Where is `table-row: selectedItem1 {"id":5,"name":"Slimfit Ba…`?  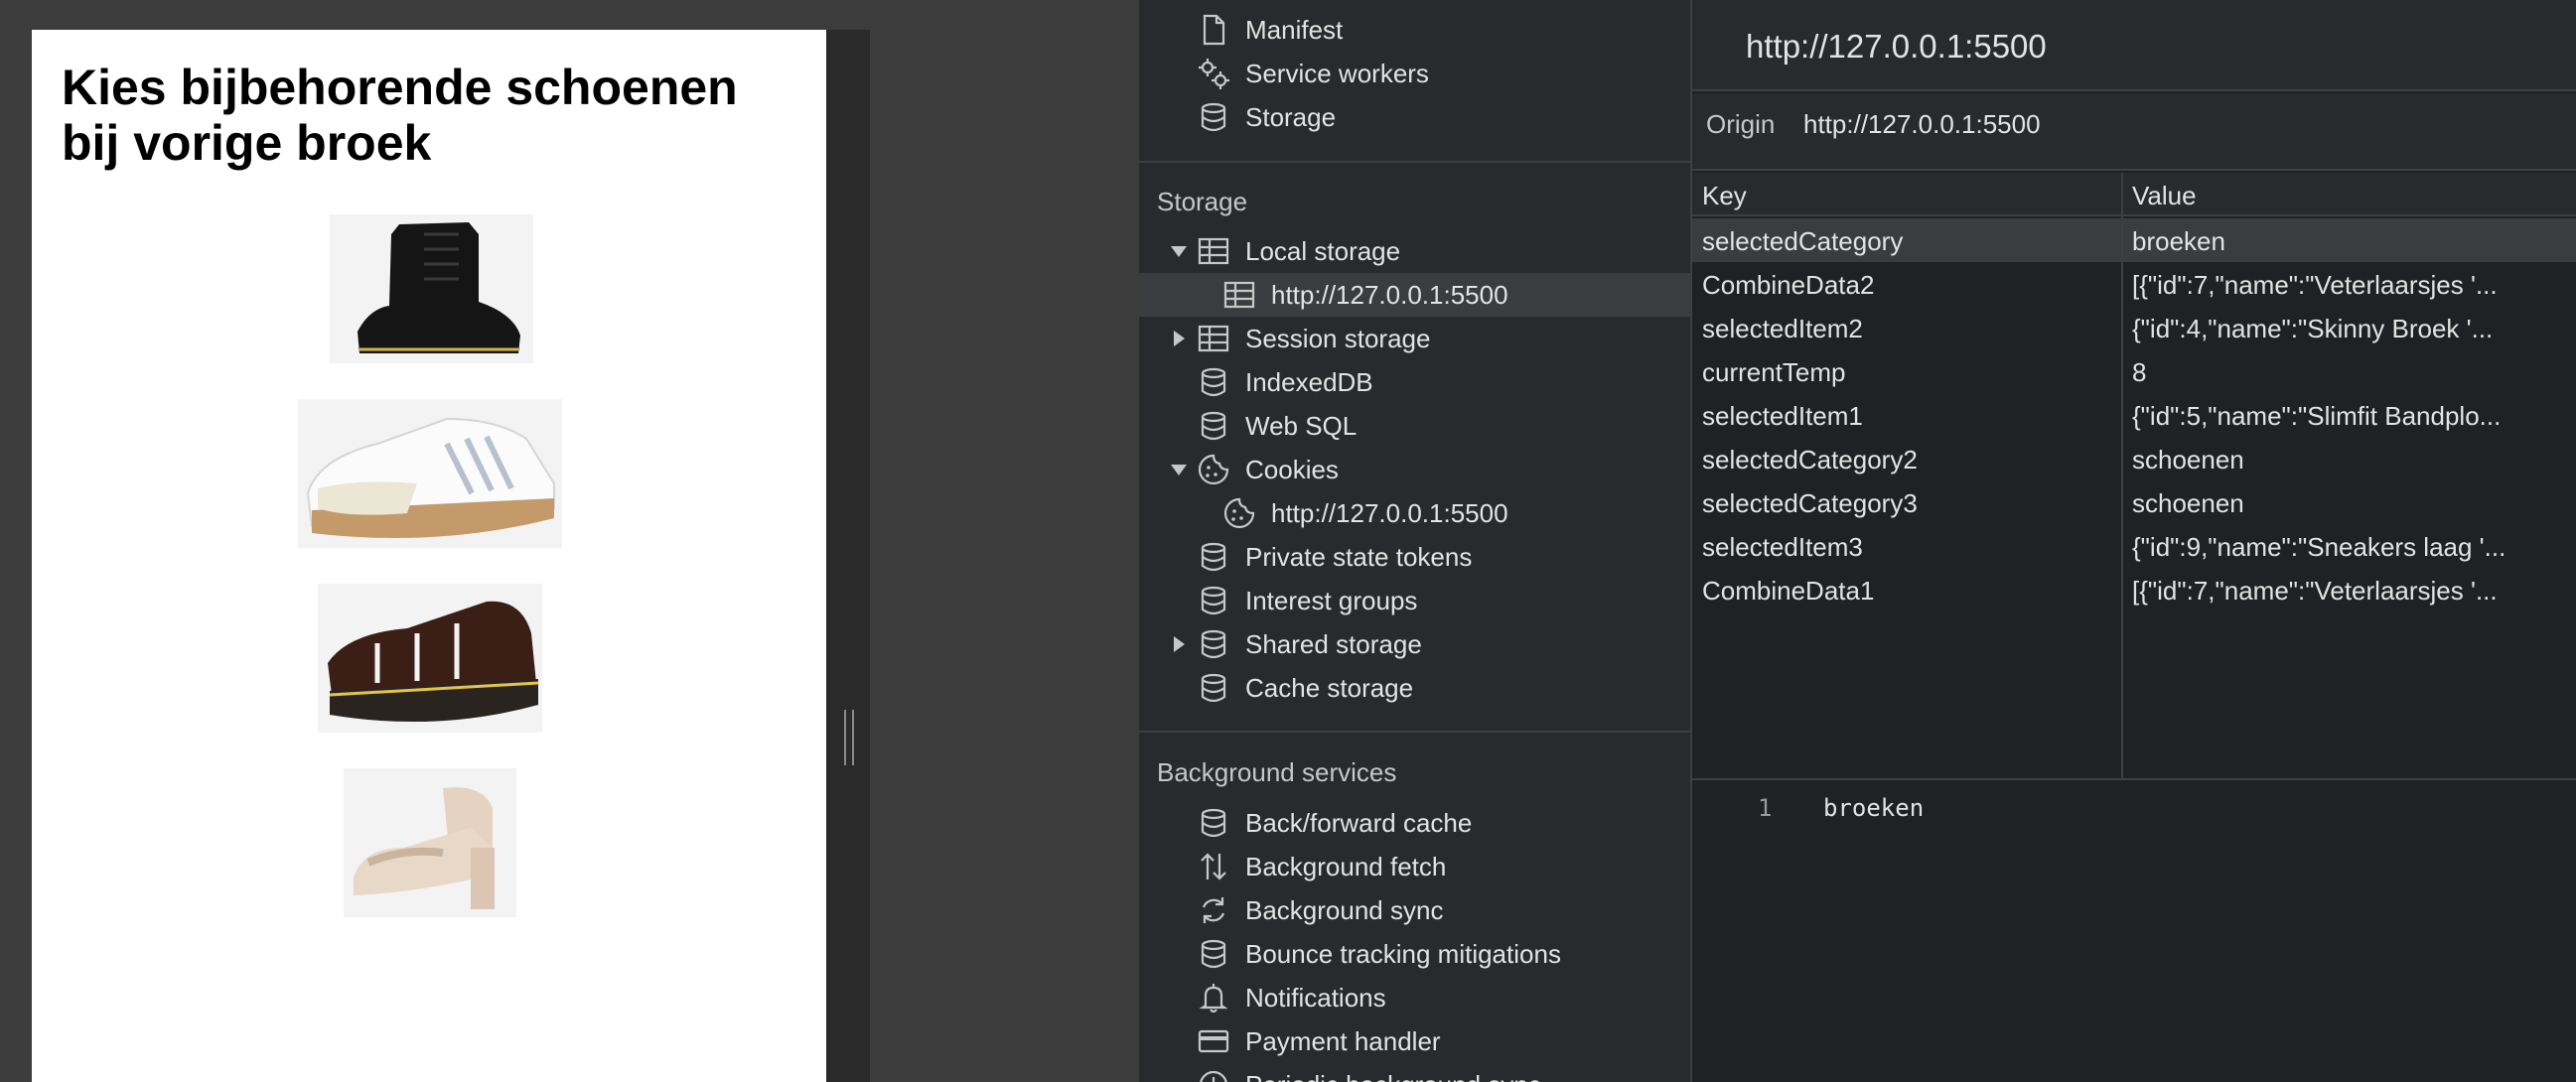
table-row: selectedItem1 {"id":5,"name":"Slimfit Ba… is located at coordinates (2134, 415).